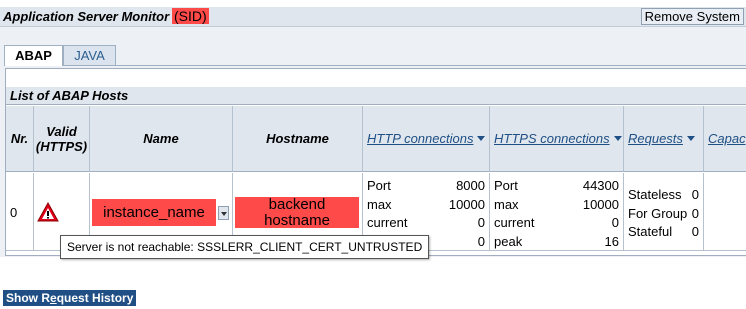 This screenshot has width=746, height=309. Describe the element at coordinates (86, 16) in the screenshot. I see `page-title: Application Server Monitor` at that location.